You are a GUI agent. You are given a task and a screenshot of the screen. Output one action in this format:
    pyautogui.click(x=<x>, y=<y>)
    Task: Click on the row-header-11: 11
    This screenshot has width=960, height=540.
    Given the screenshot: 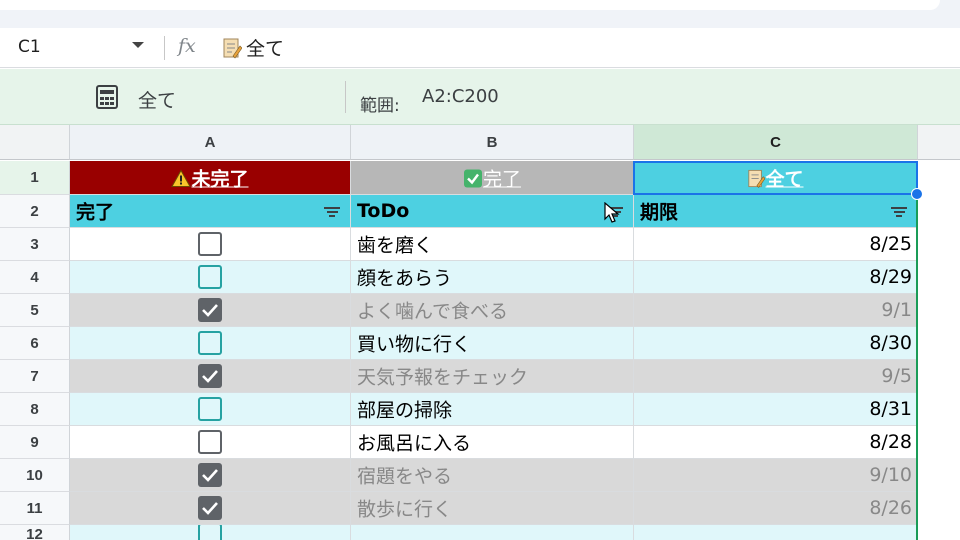 What is the action you would take?
    pyautogui.click(x=35, y=508)
    